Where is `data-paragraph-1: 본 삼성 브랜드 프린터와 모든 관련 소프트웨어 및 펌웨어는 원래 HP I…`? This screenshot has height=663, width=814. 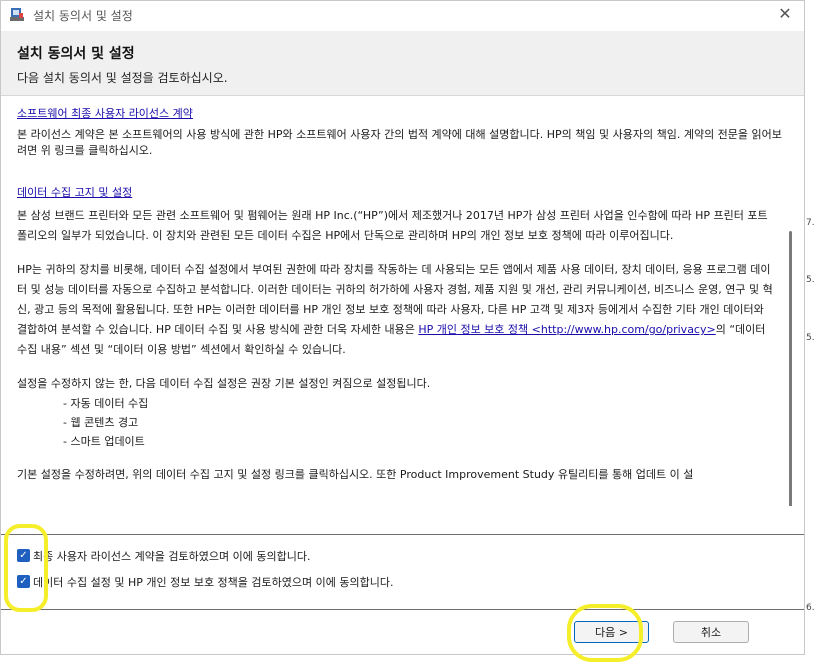 data-paragraph-1: 본 삼성 브랜드 프린터와 모든 관련 소프트웨어 및 펌웨어는 원래 HP I… is located at coordinates (392, 225).